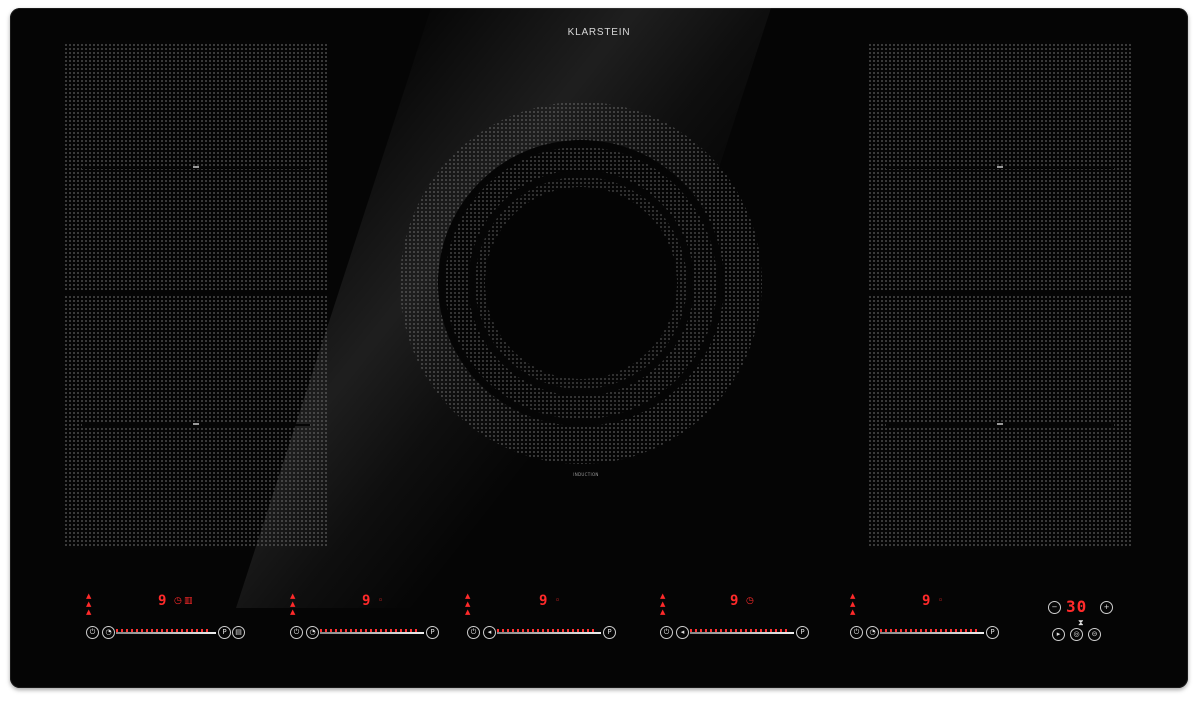  What do you see at coordinates (586, 474) in the screenshot?
I see `induction-label: INDUCTION` at bounding box center [586, 474].